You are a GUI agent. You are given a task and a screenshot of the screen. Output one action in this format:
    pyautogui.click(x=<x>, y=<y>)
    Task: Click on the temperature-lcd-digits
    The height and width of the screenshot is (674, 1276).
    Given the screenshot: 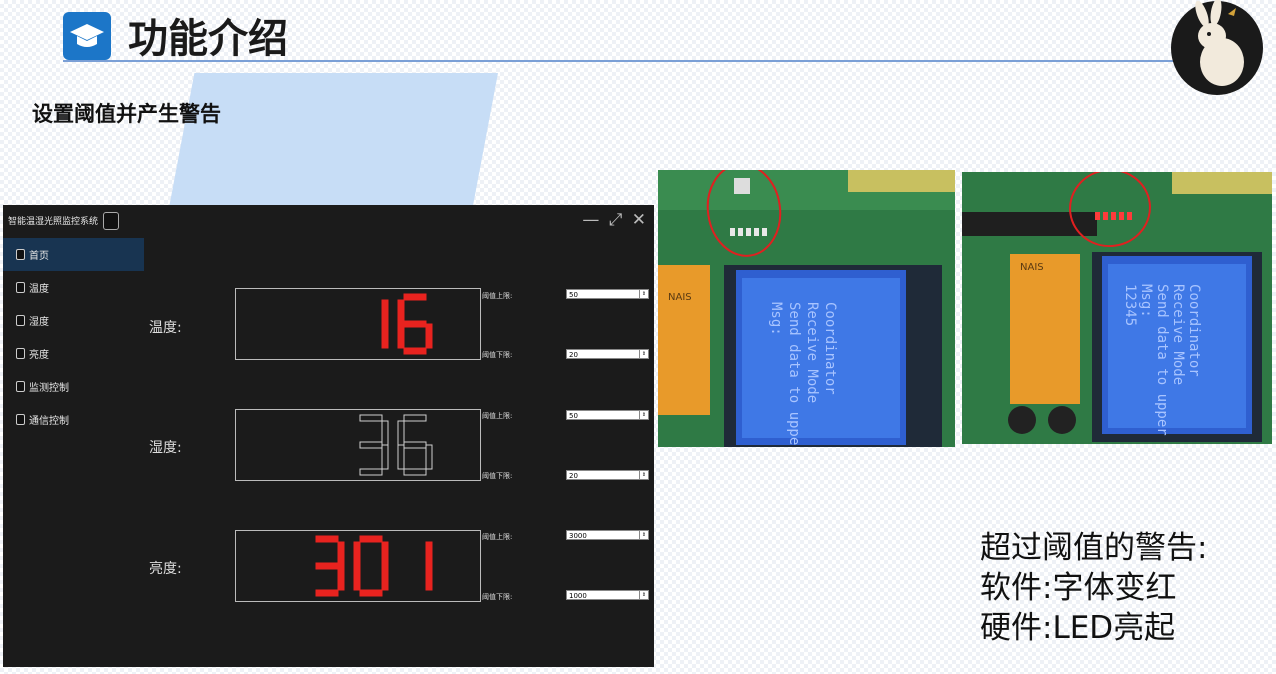 What is the action you would take?
    pyautogui.click(x=407, y=324)
    